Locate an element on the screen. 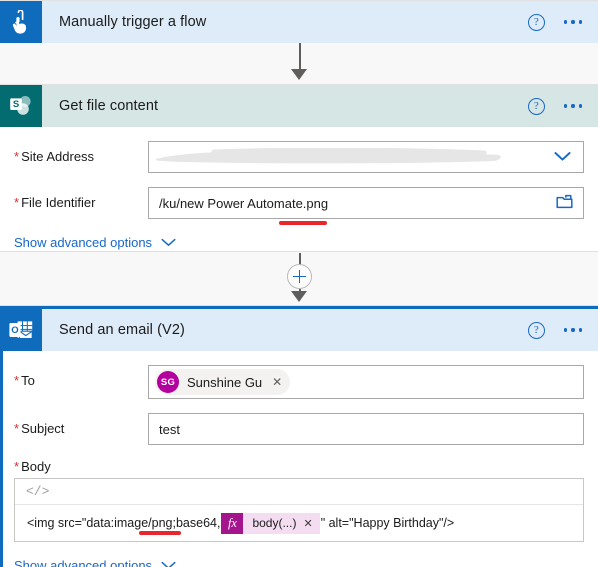 Image resolution: width=598 pixels, height=567 pixels. card-title-get-file-content: Get file content is located at coordinates (109, 106).